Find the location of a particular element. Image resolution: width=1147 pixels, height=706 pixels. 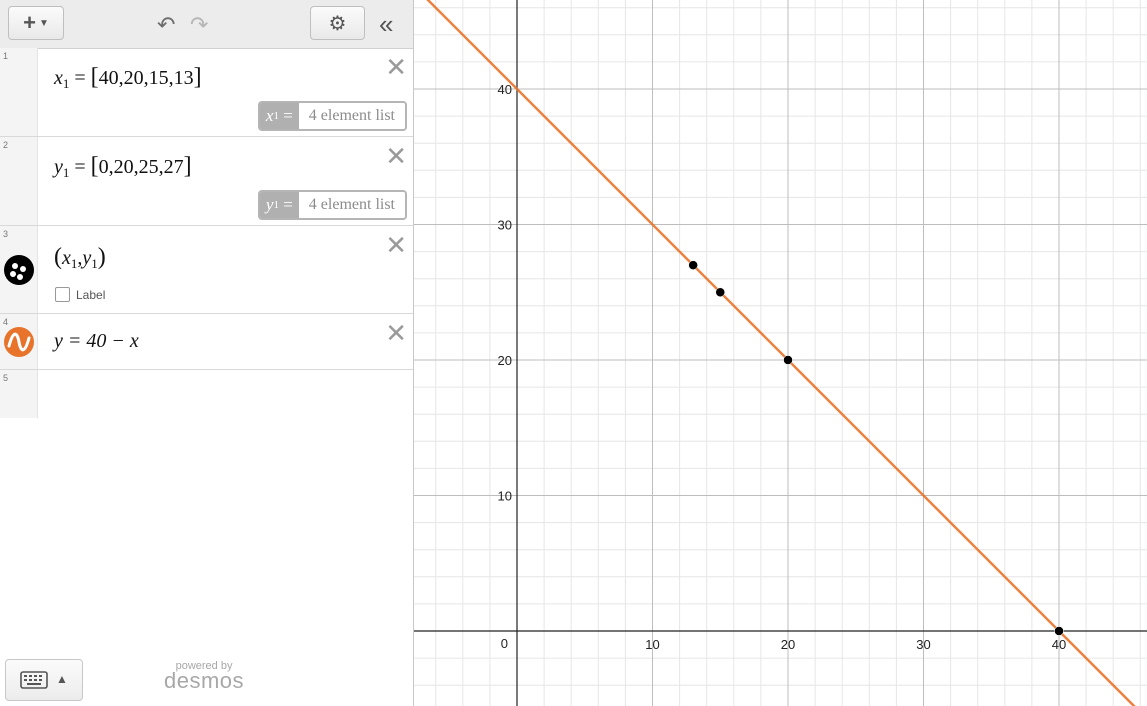

expression-gutter: 5 is located at coordinates (19, 394).